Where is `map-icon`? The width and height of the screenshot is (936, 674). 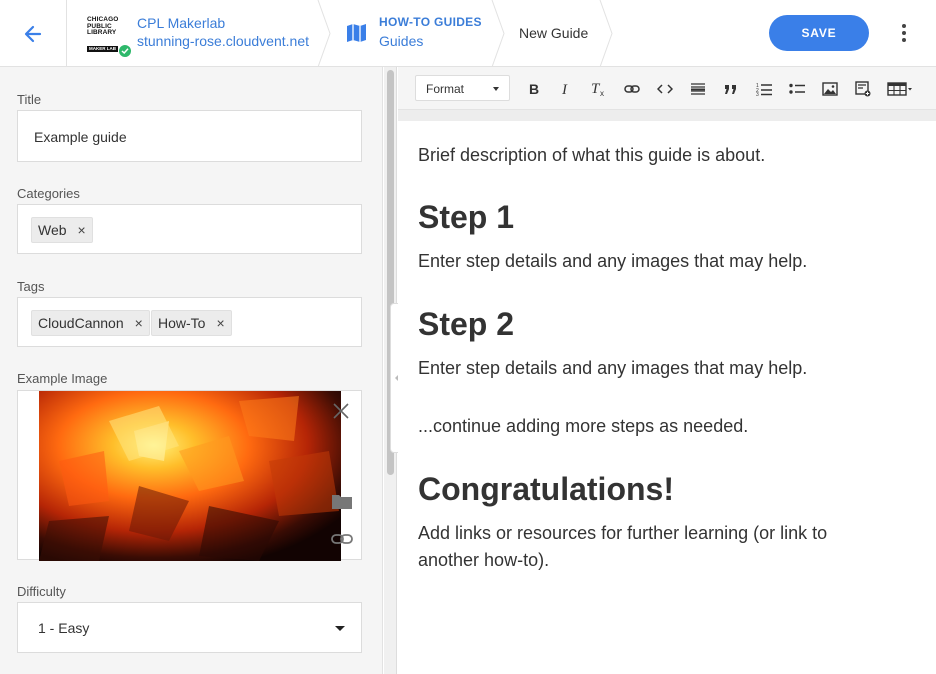 map-icon is located at coordinates (356, 33).